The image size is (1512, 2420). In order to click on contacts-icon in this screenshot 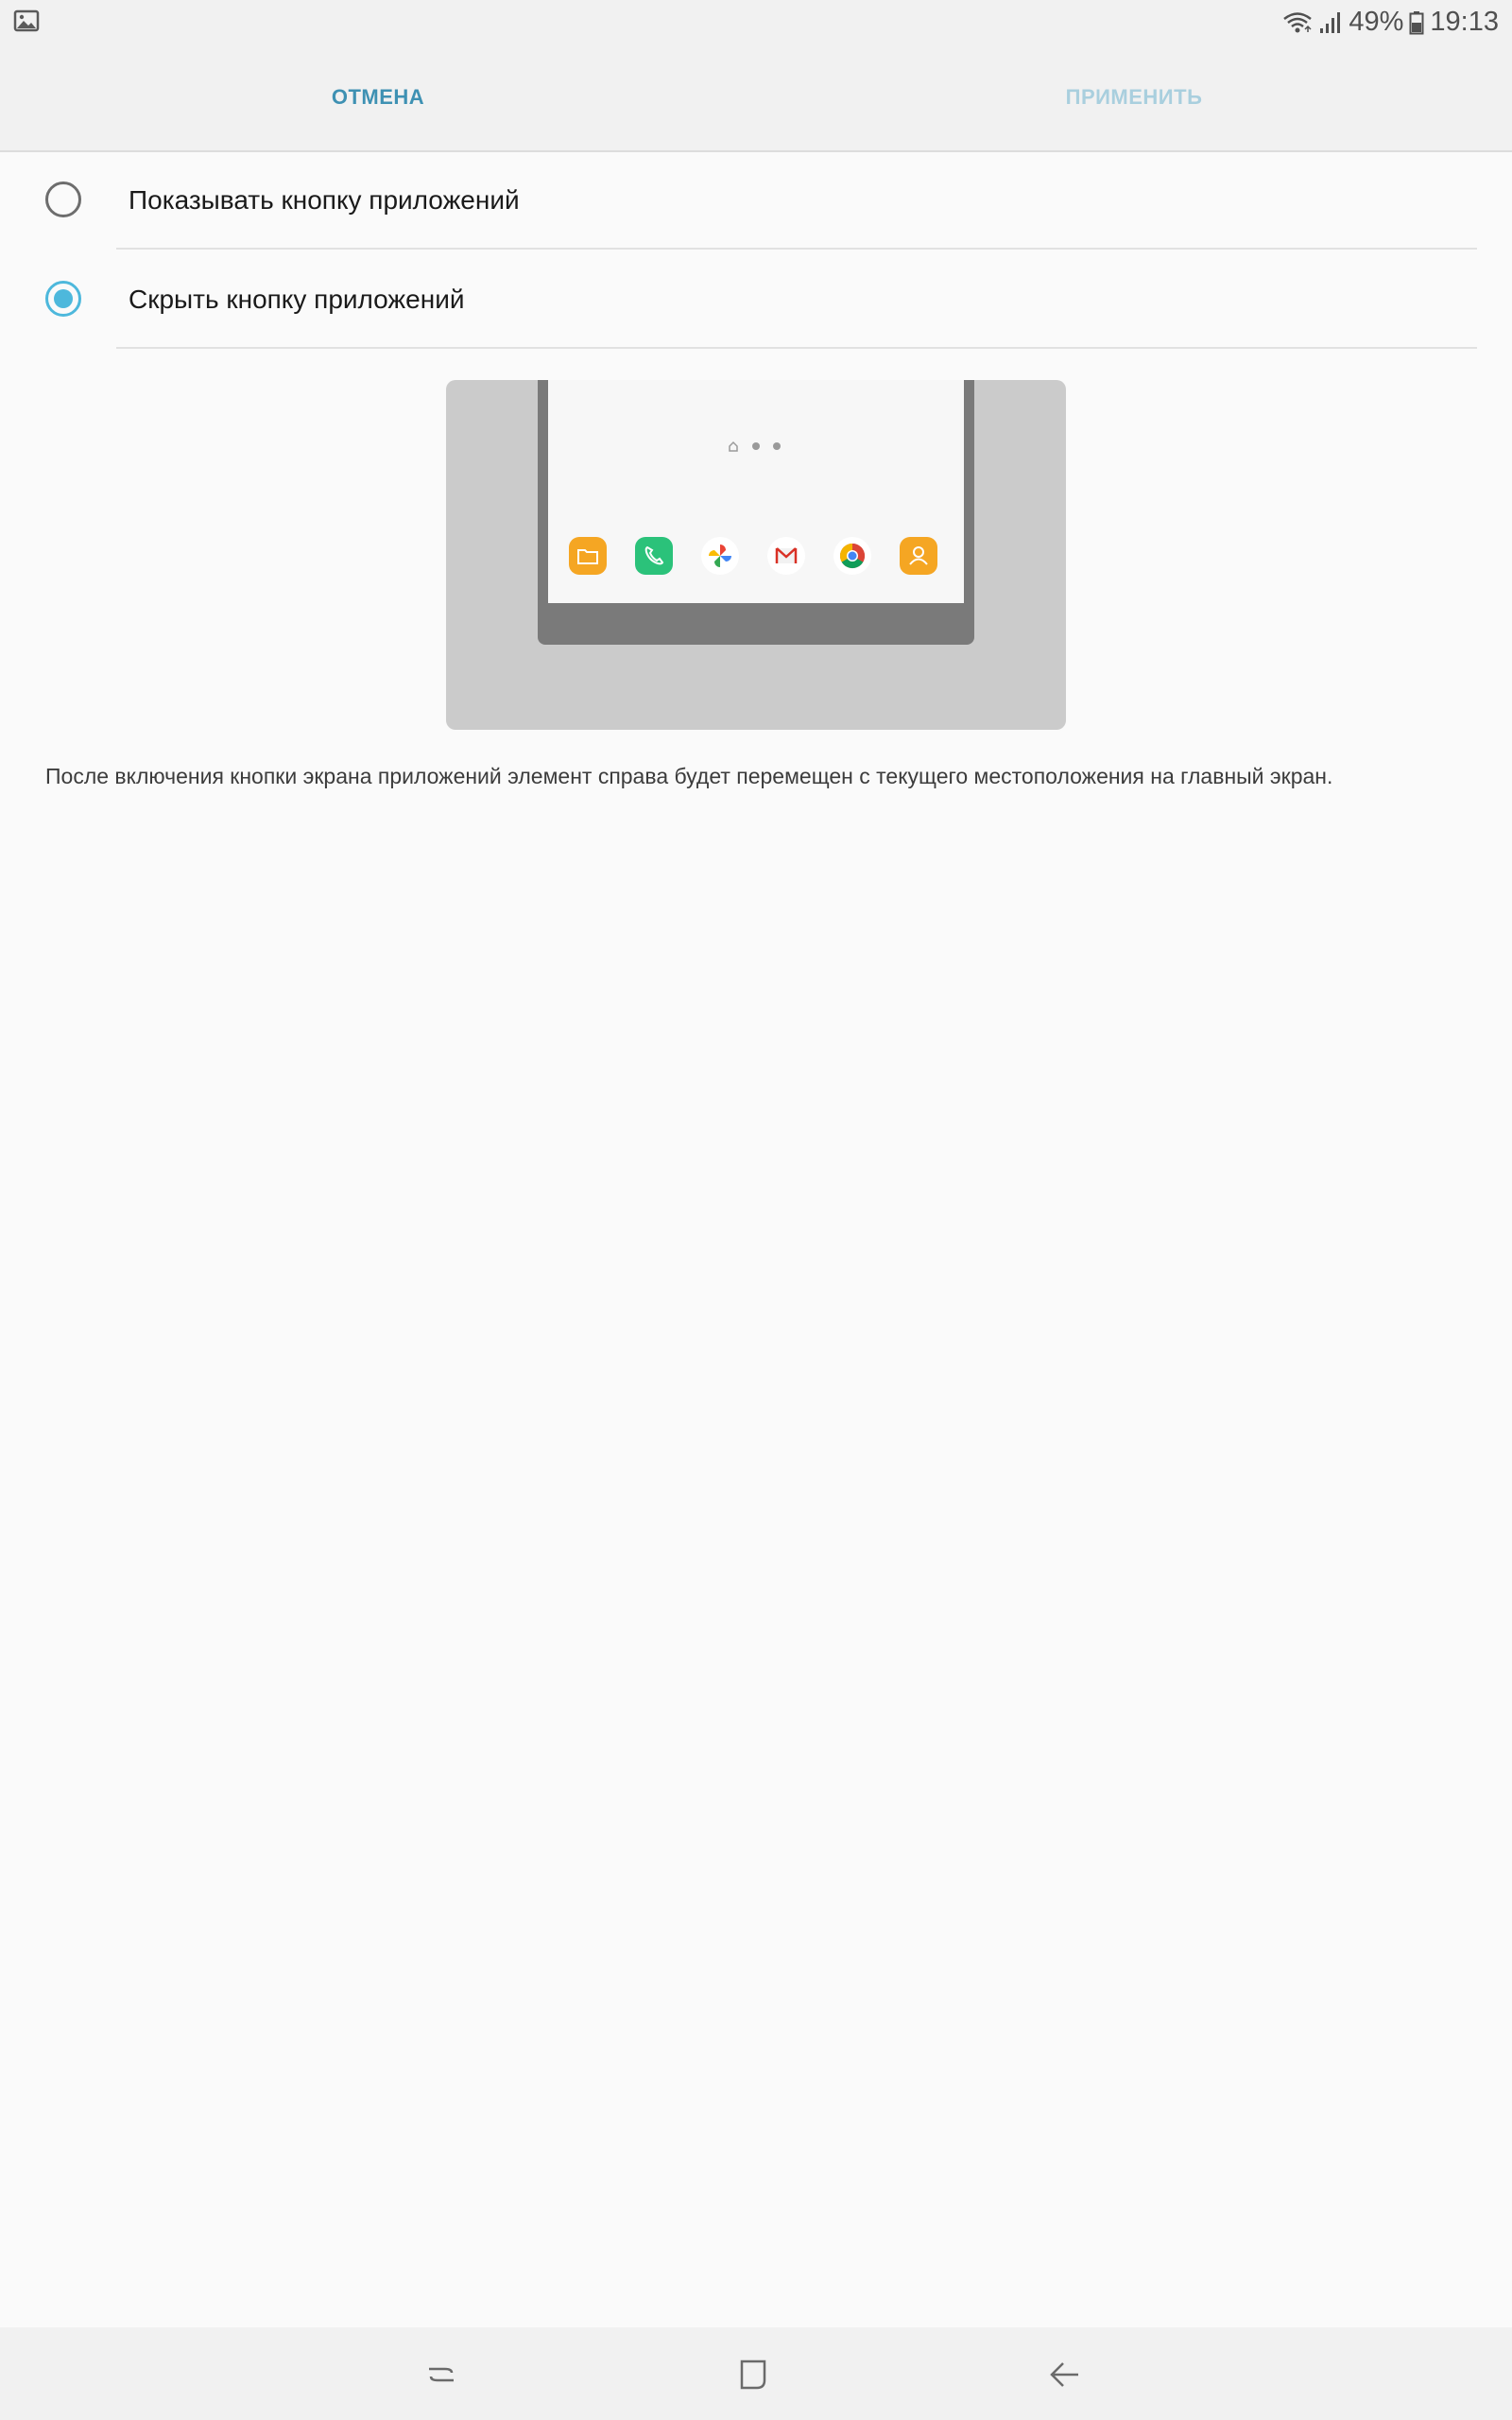, I will do `click(918, 556)`.